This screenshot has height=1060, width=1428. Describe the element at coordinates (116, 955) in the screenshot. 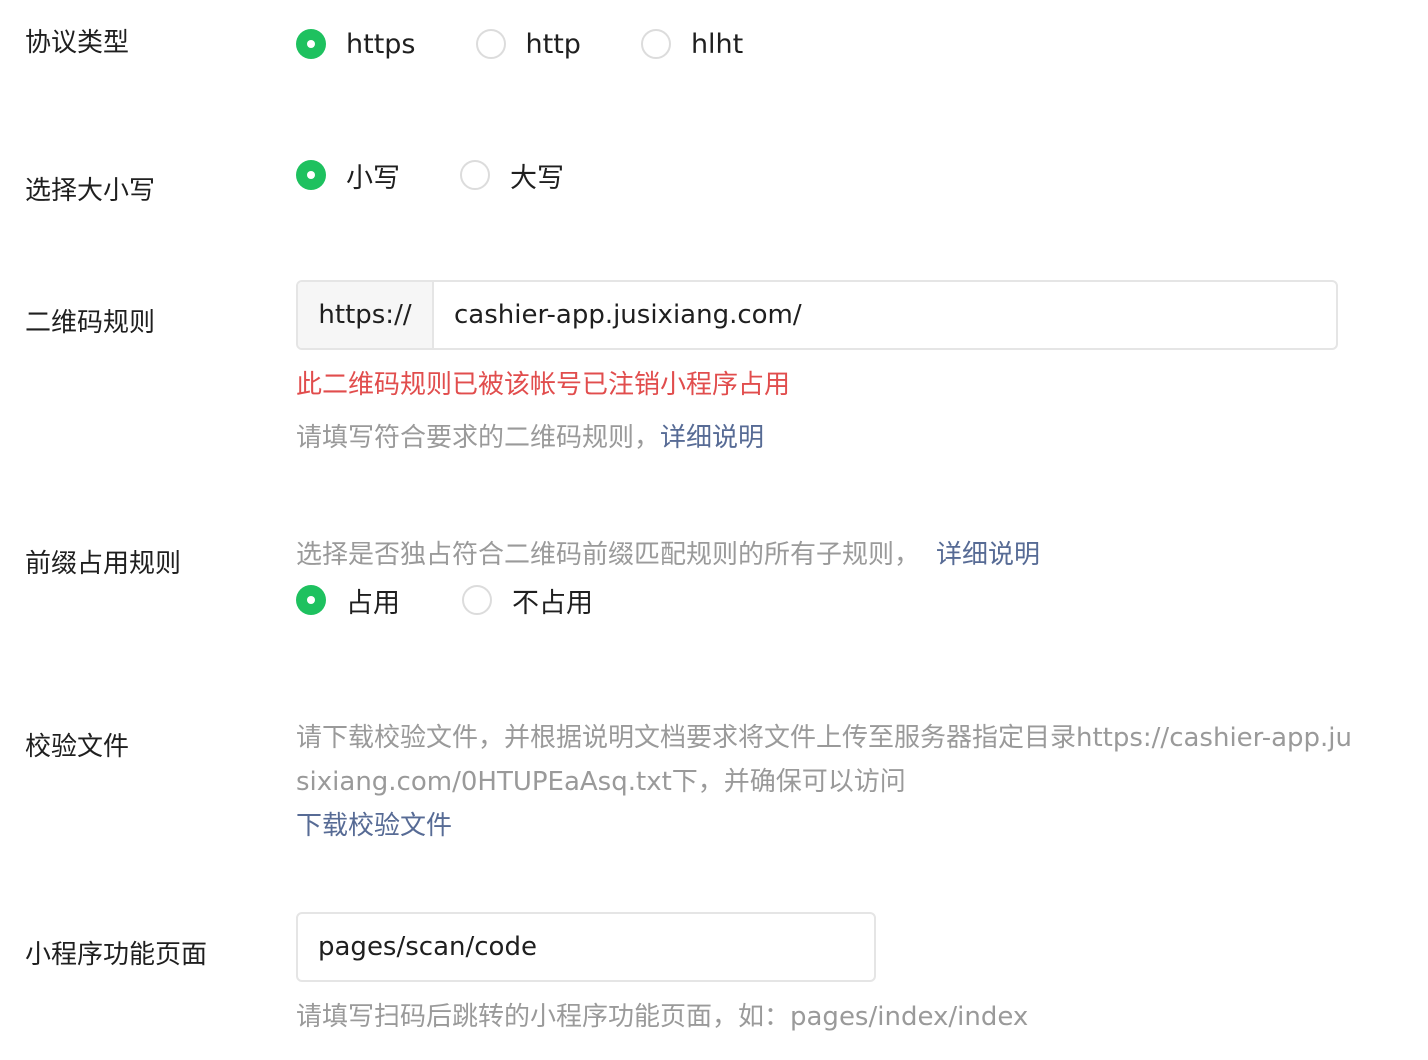

I see `function-page-label: 小程序功能页面` at that location.